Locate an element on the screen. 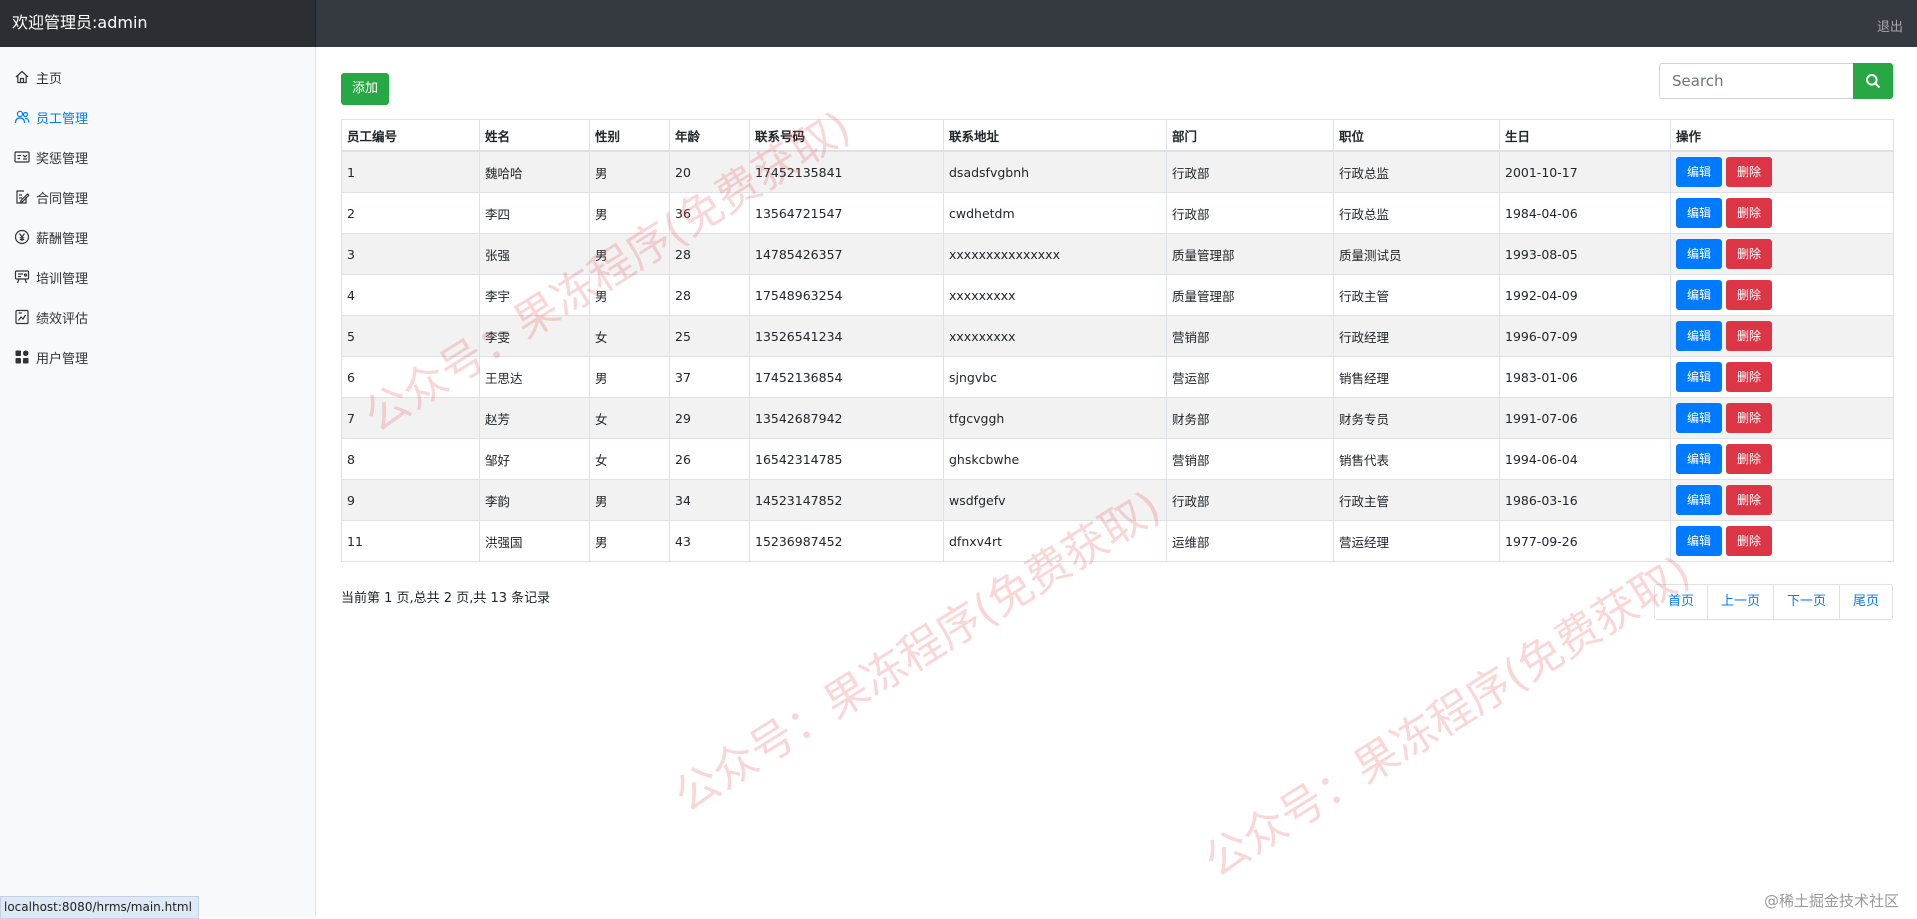 Image resolution: width=1917 pixels, height=919 pixels. table-cell: 26 is located at coordinates (709, 459).